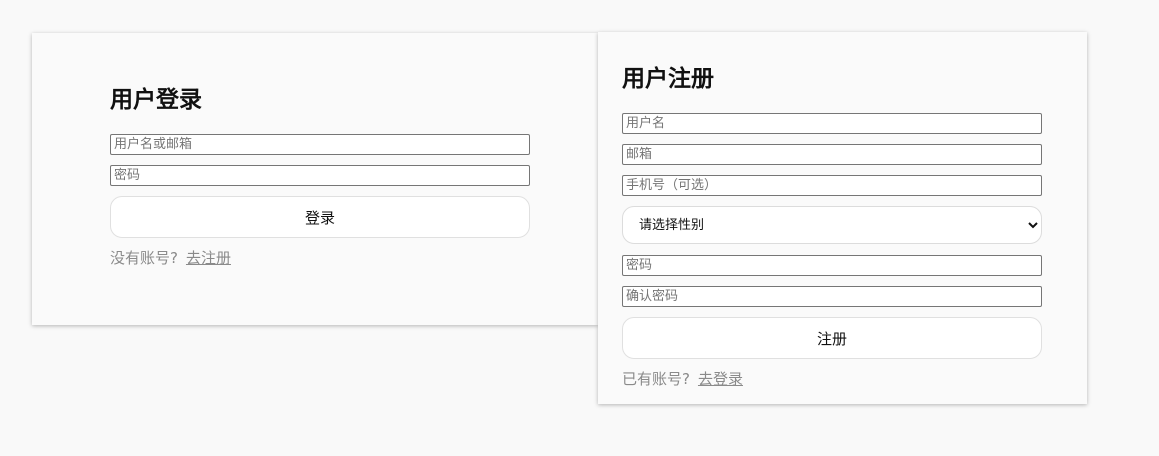 Image resolution: width=1159 pixels, height=456 pixels. What do you see at coordinates (832, 123) in the screenshot?
I see `register-username-input` at bounding box center [832, 123].